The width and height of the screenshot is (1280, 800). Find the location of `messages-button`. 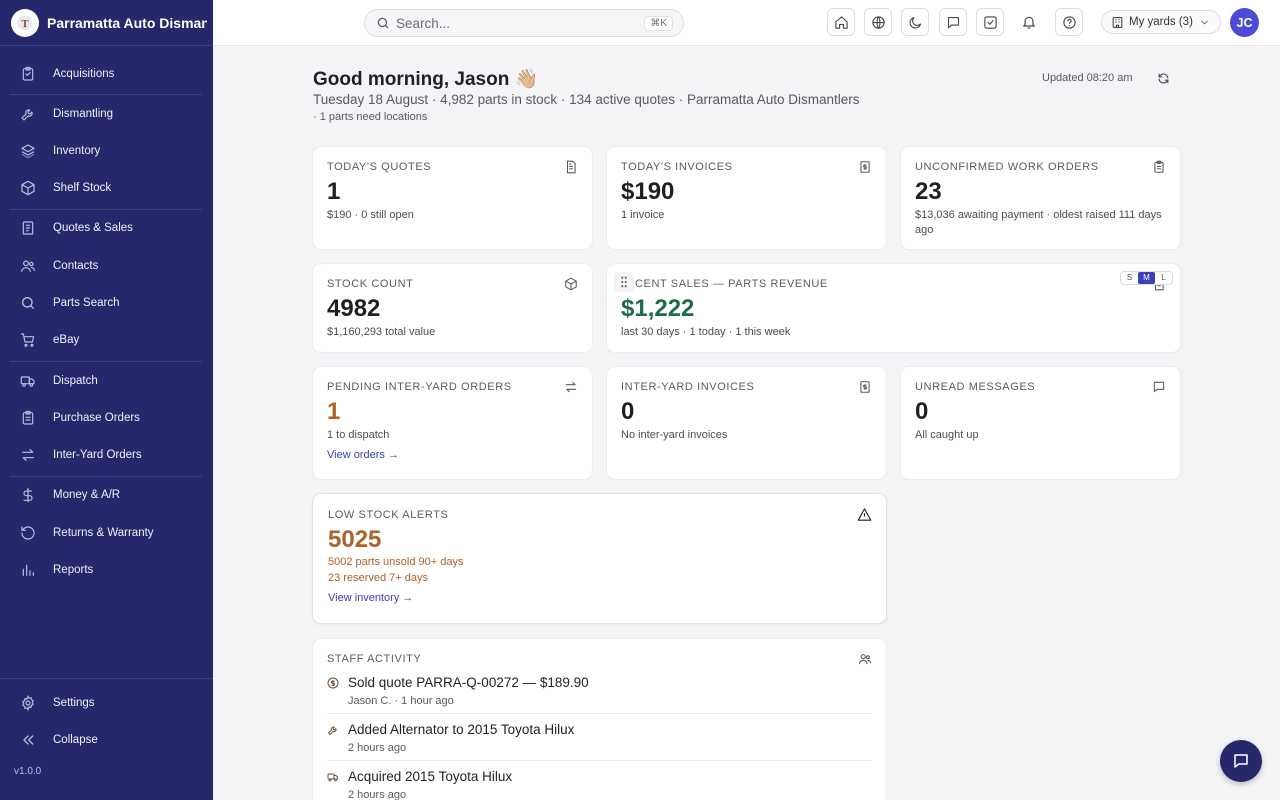

messages-button is located at coordinates (953, 22).